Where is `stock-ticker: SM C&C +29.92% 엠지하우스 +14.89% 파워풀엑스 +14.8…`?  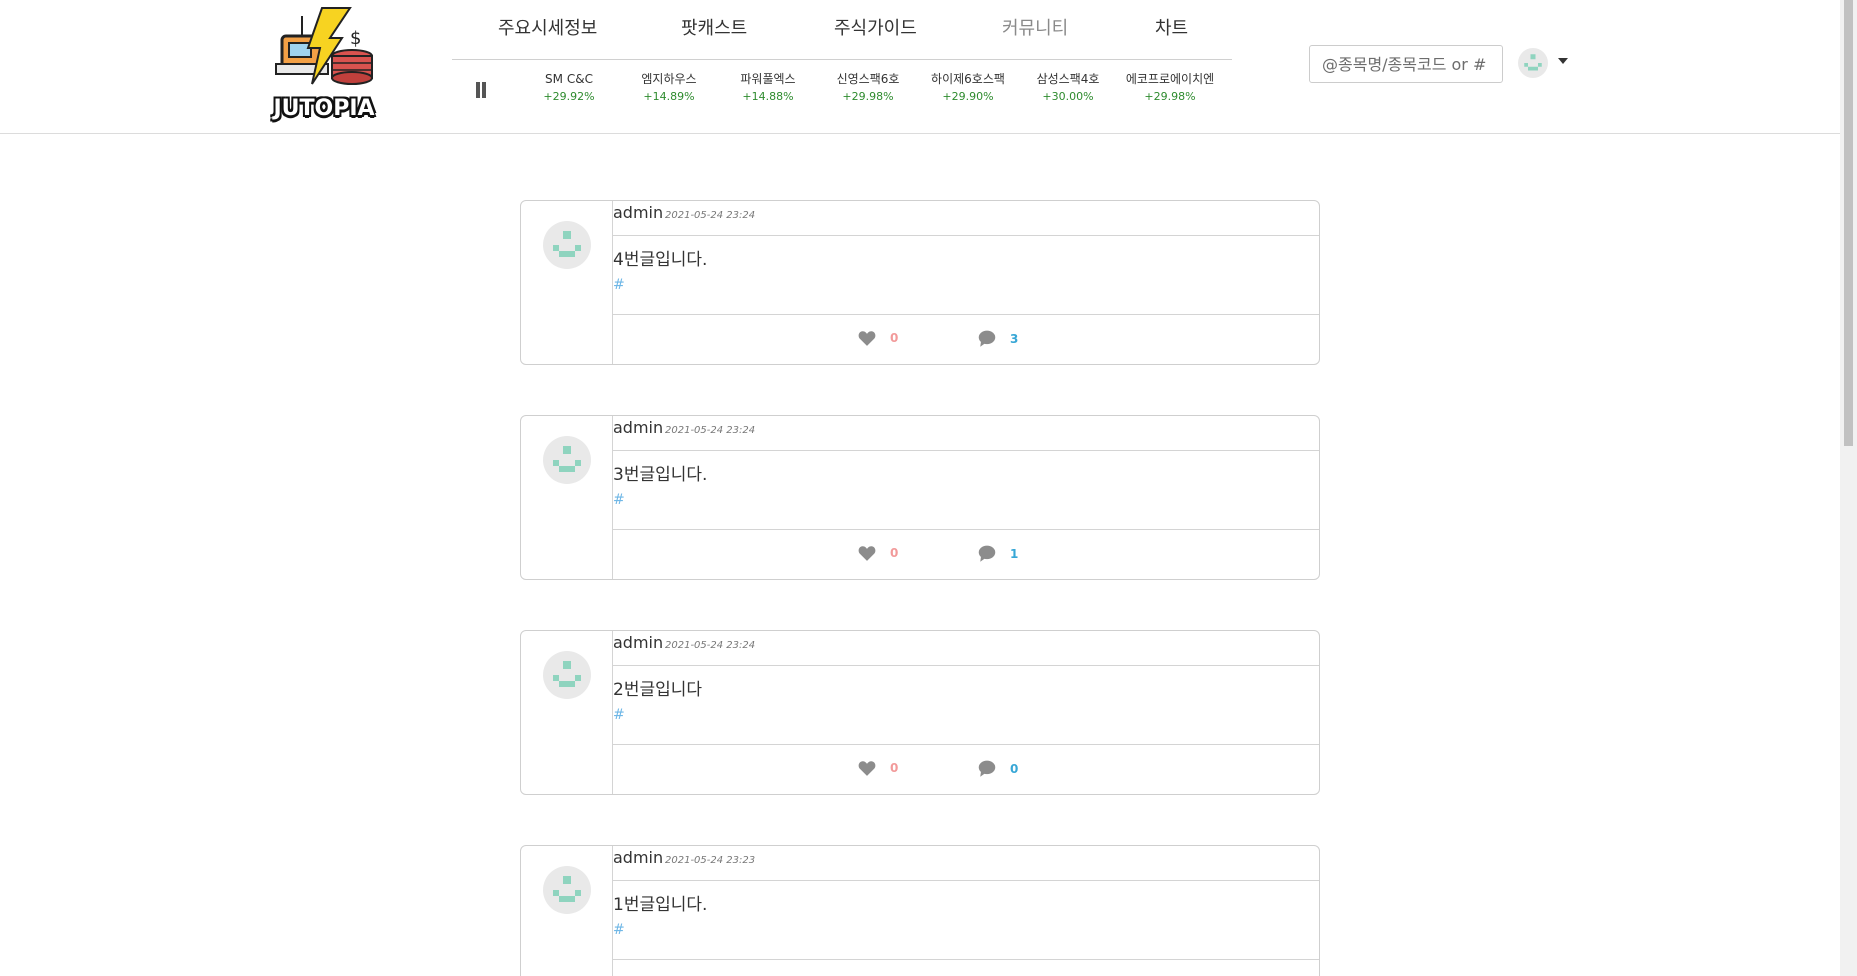 stock-ticker: SM C&C +29.92% 엠지하우스 +14.89% 파워풀엑스 +14.8… is located at coordinates (842, 95).